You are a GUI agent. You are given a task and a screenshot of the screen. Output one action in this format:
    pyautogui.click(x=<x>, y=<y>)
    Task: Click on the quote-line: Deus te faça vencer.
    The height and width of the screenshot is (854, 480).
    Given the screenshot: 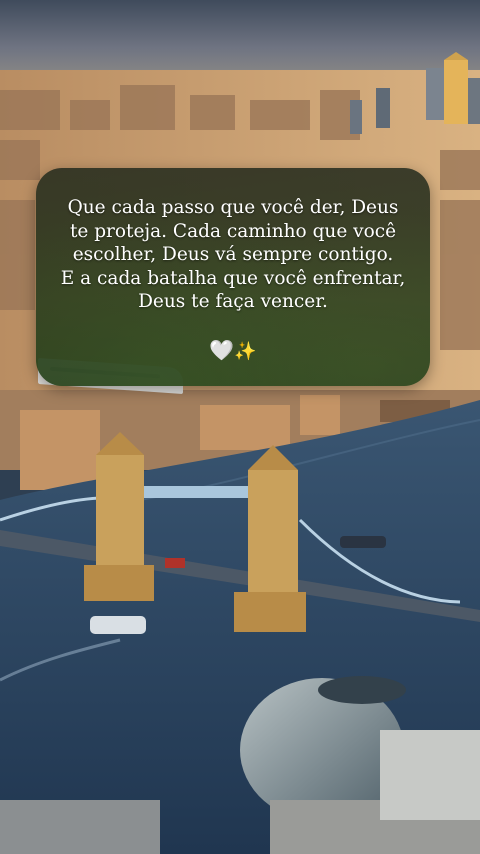 What is the action you would take?
    pyautogui.click(x=233, y=301)
    